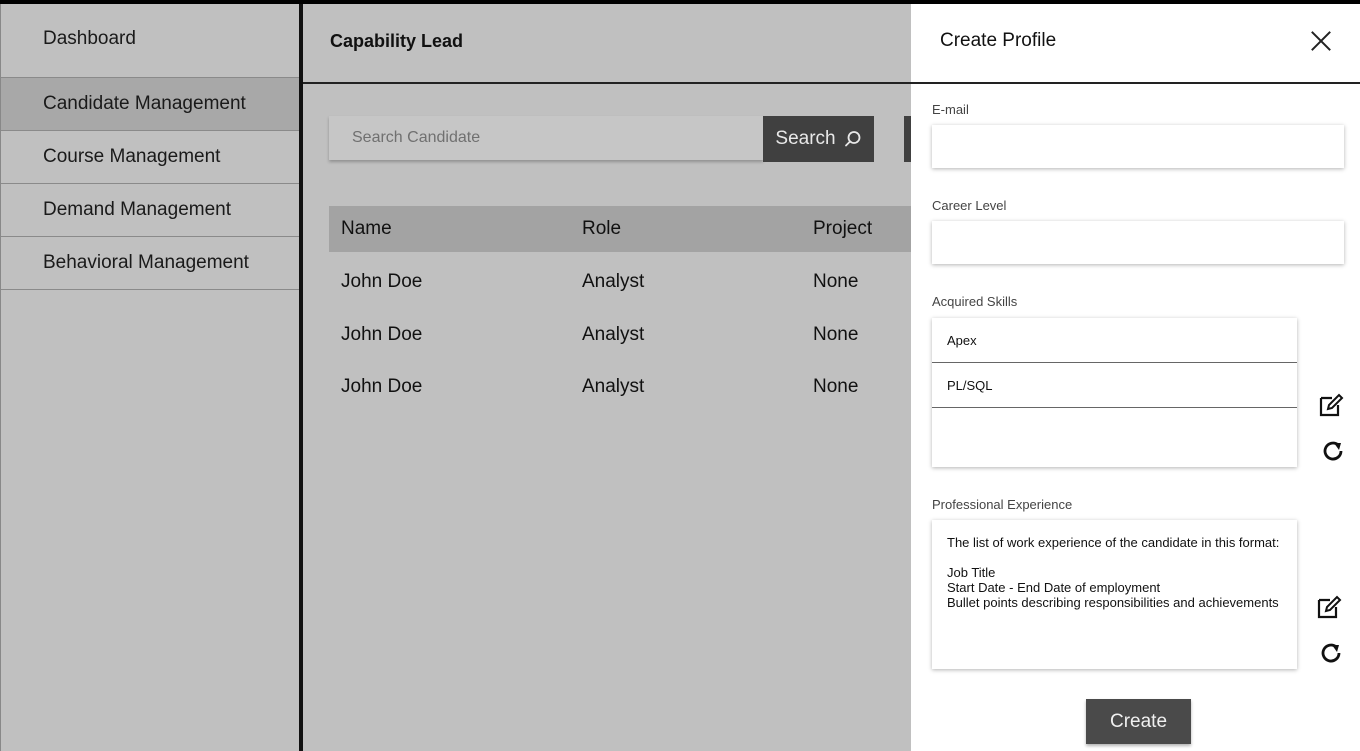  What do you see at coordinates (1138, 242) in the screenshot?
I see `career-level-field` at bounding box center [1138, 242].